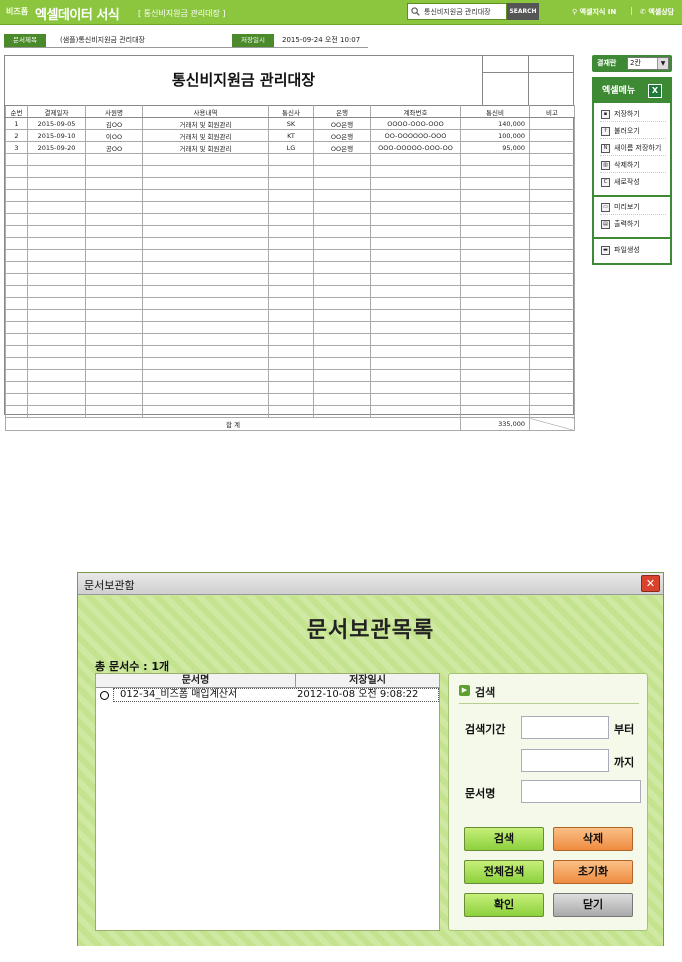  Describe the element at coordinates (495, 147) in the screenshot. I see `table-cell: 95,000` at that location.